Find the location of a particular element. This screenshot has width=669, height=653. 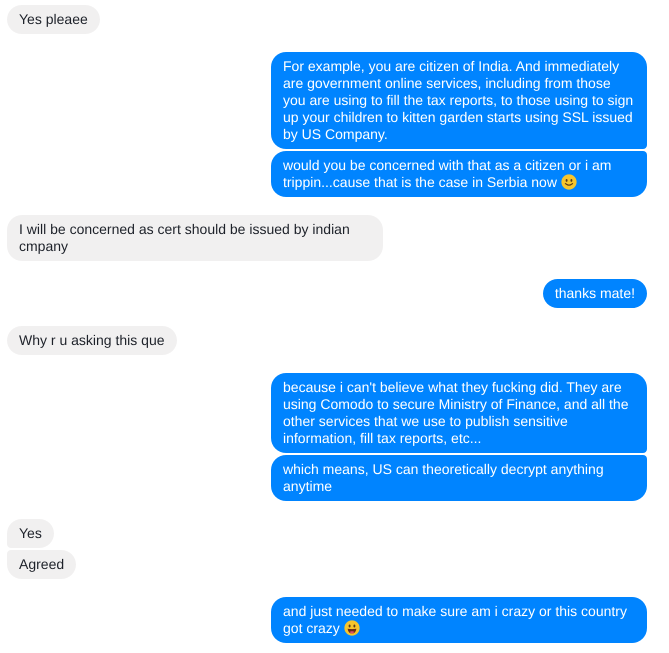

message-bubble: Yes pleaee is located at coordinates (53, 19).